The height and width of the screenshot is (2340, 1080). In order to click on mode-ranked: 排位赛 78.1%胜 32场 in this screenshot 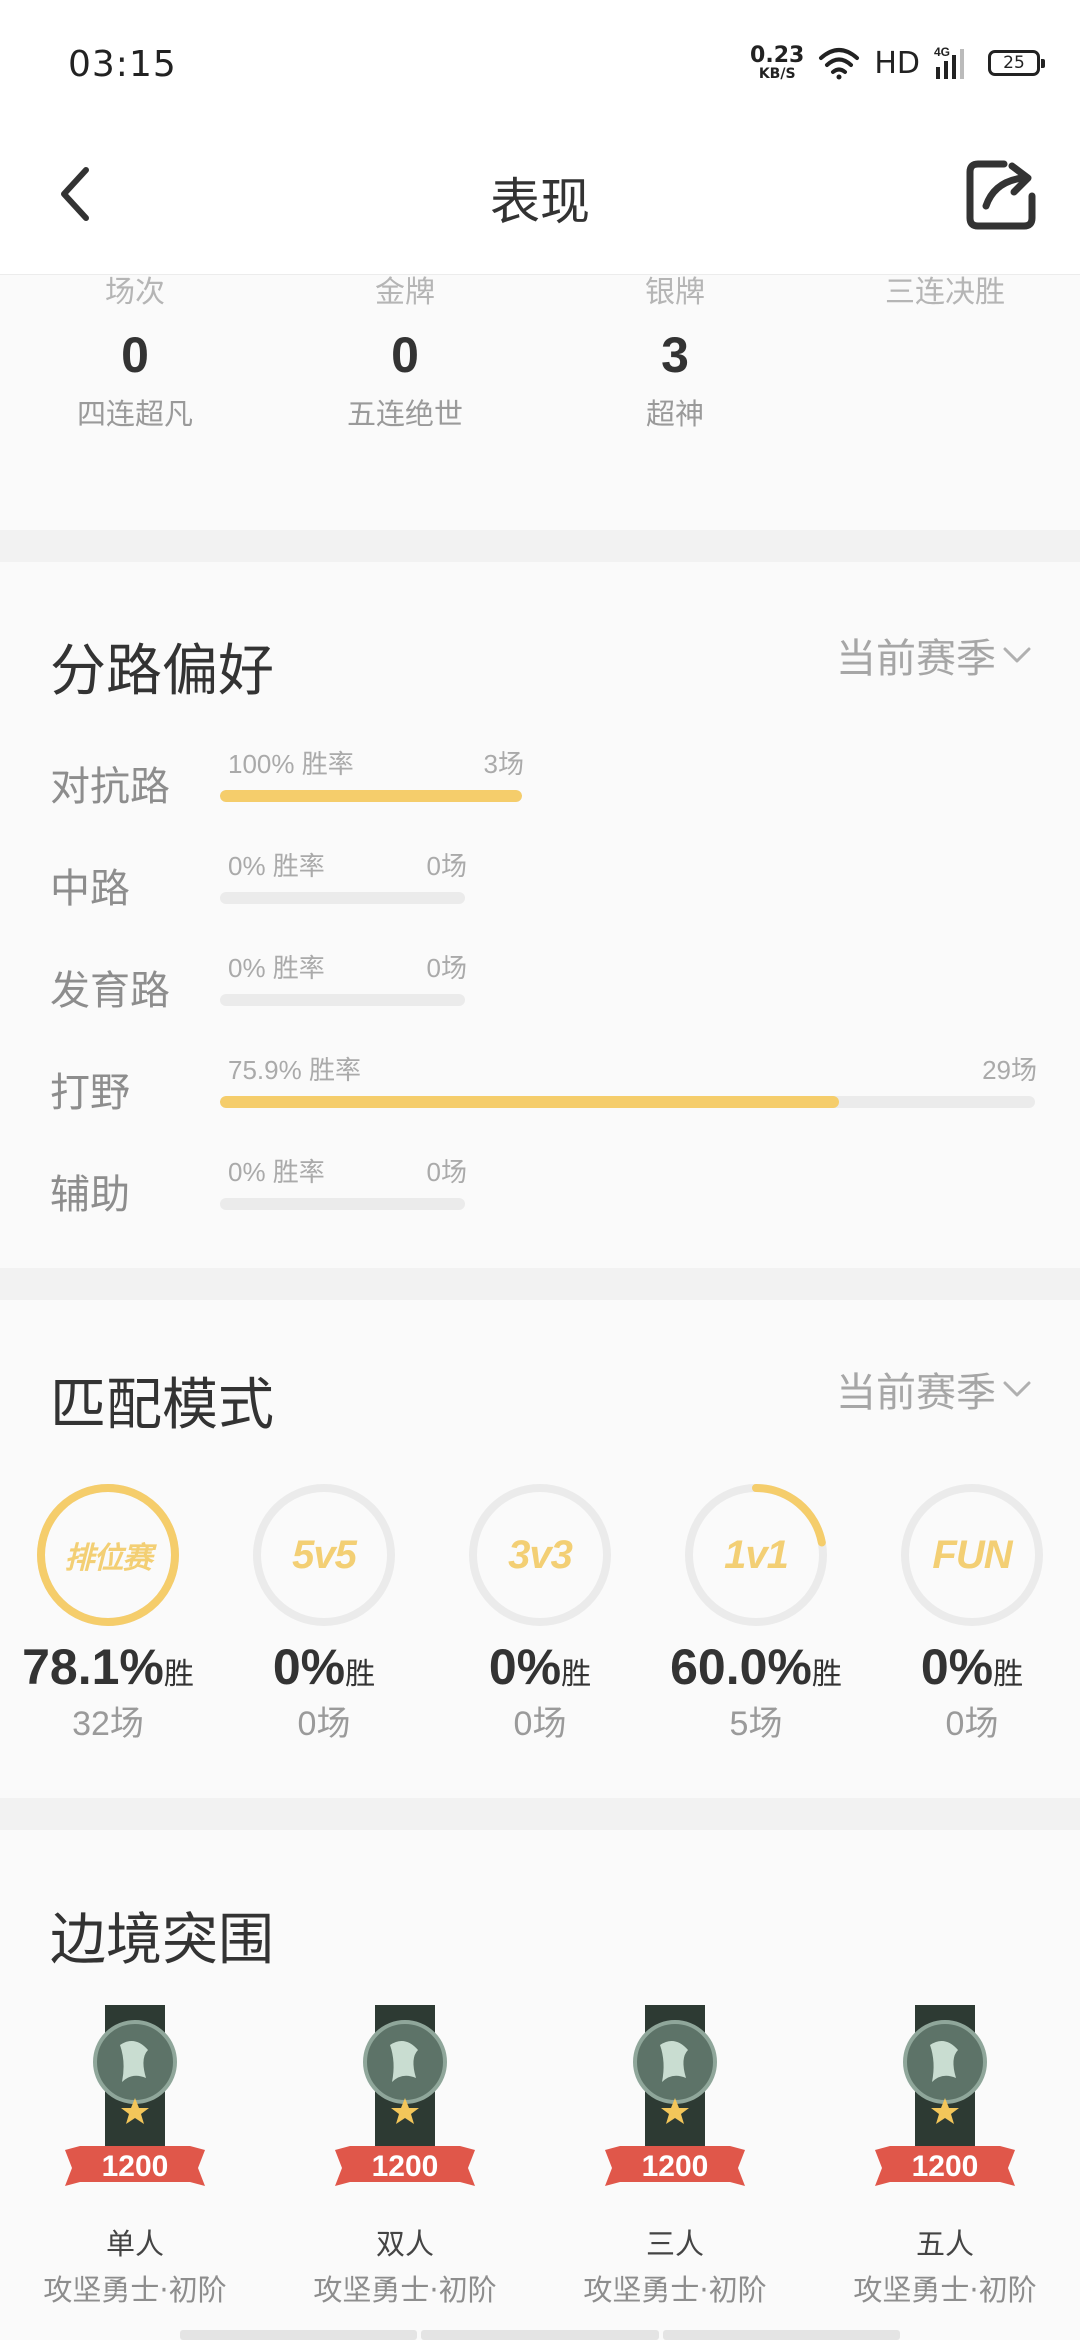, I will do `click(108, 1612)`.